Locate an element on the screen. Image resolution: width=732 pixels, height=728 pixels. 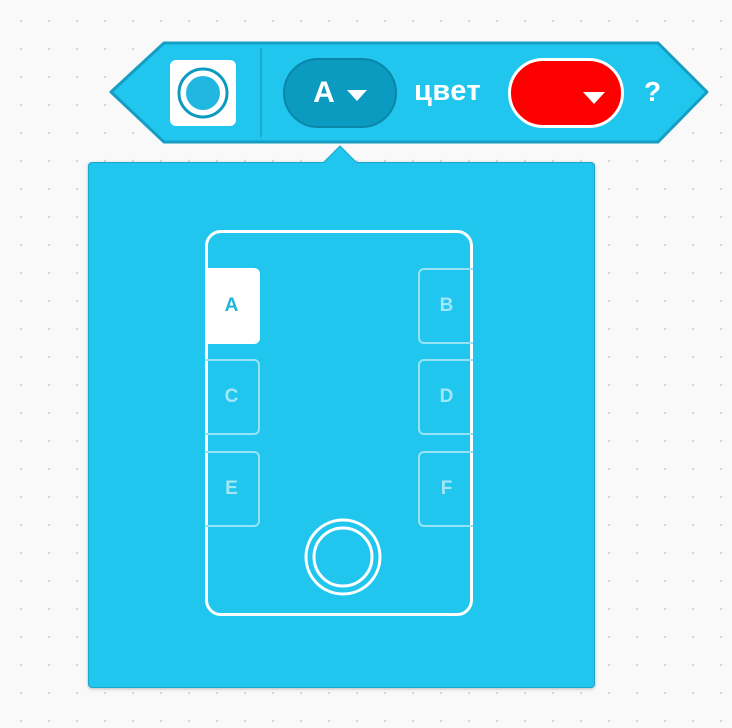
port-f: F is located at coordinates (445, 489).